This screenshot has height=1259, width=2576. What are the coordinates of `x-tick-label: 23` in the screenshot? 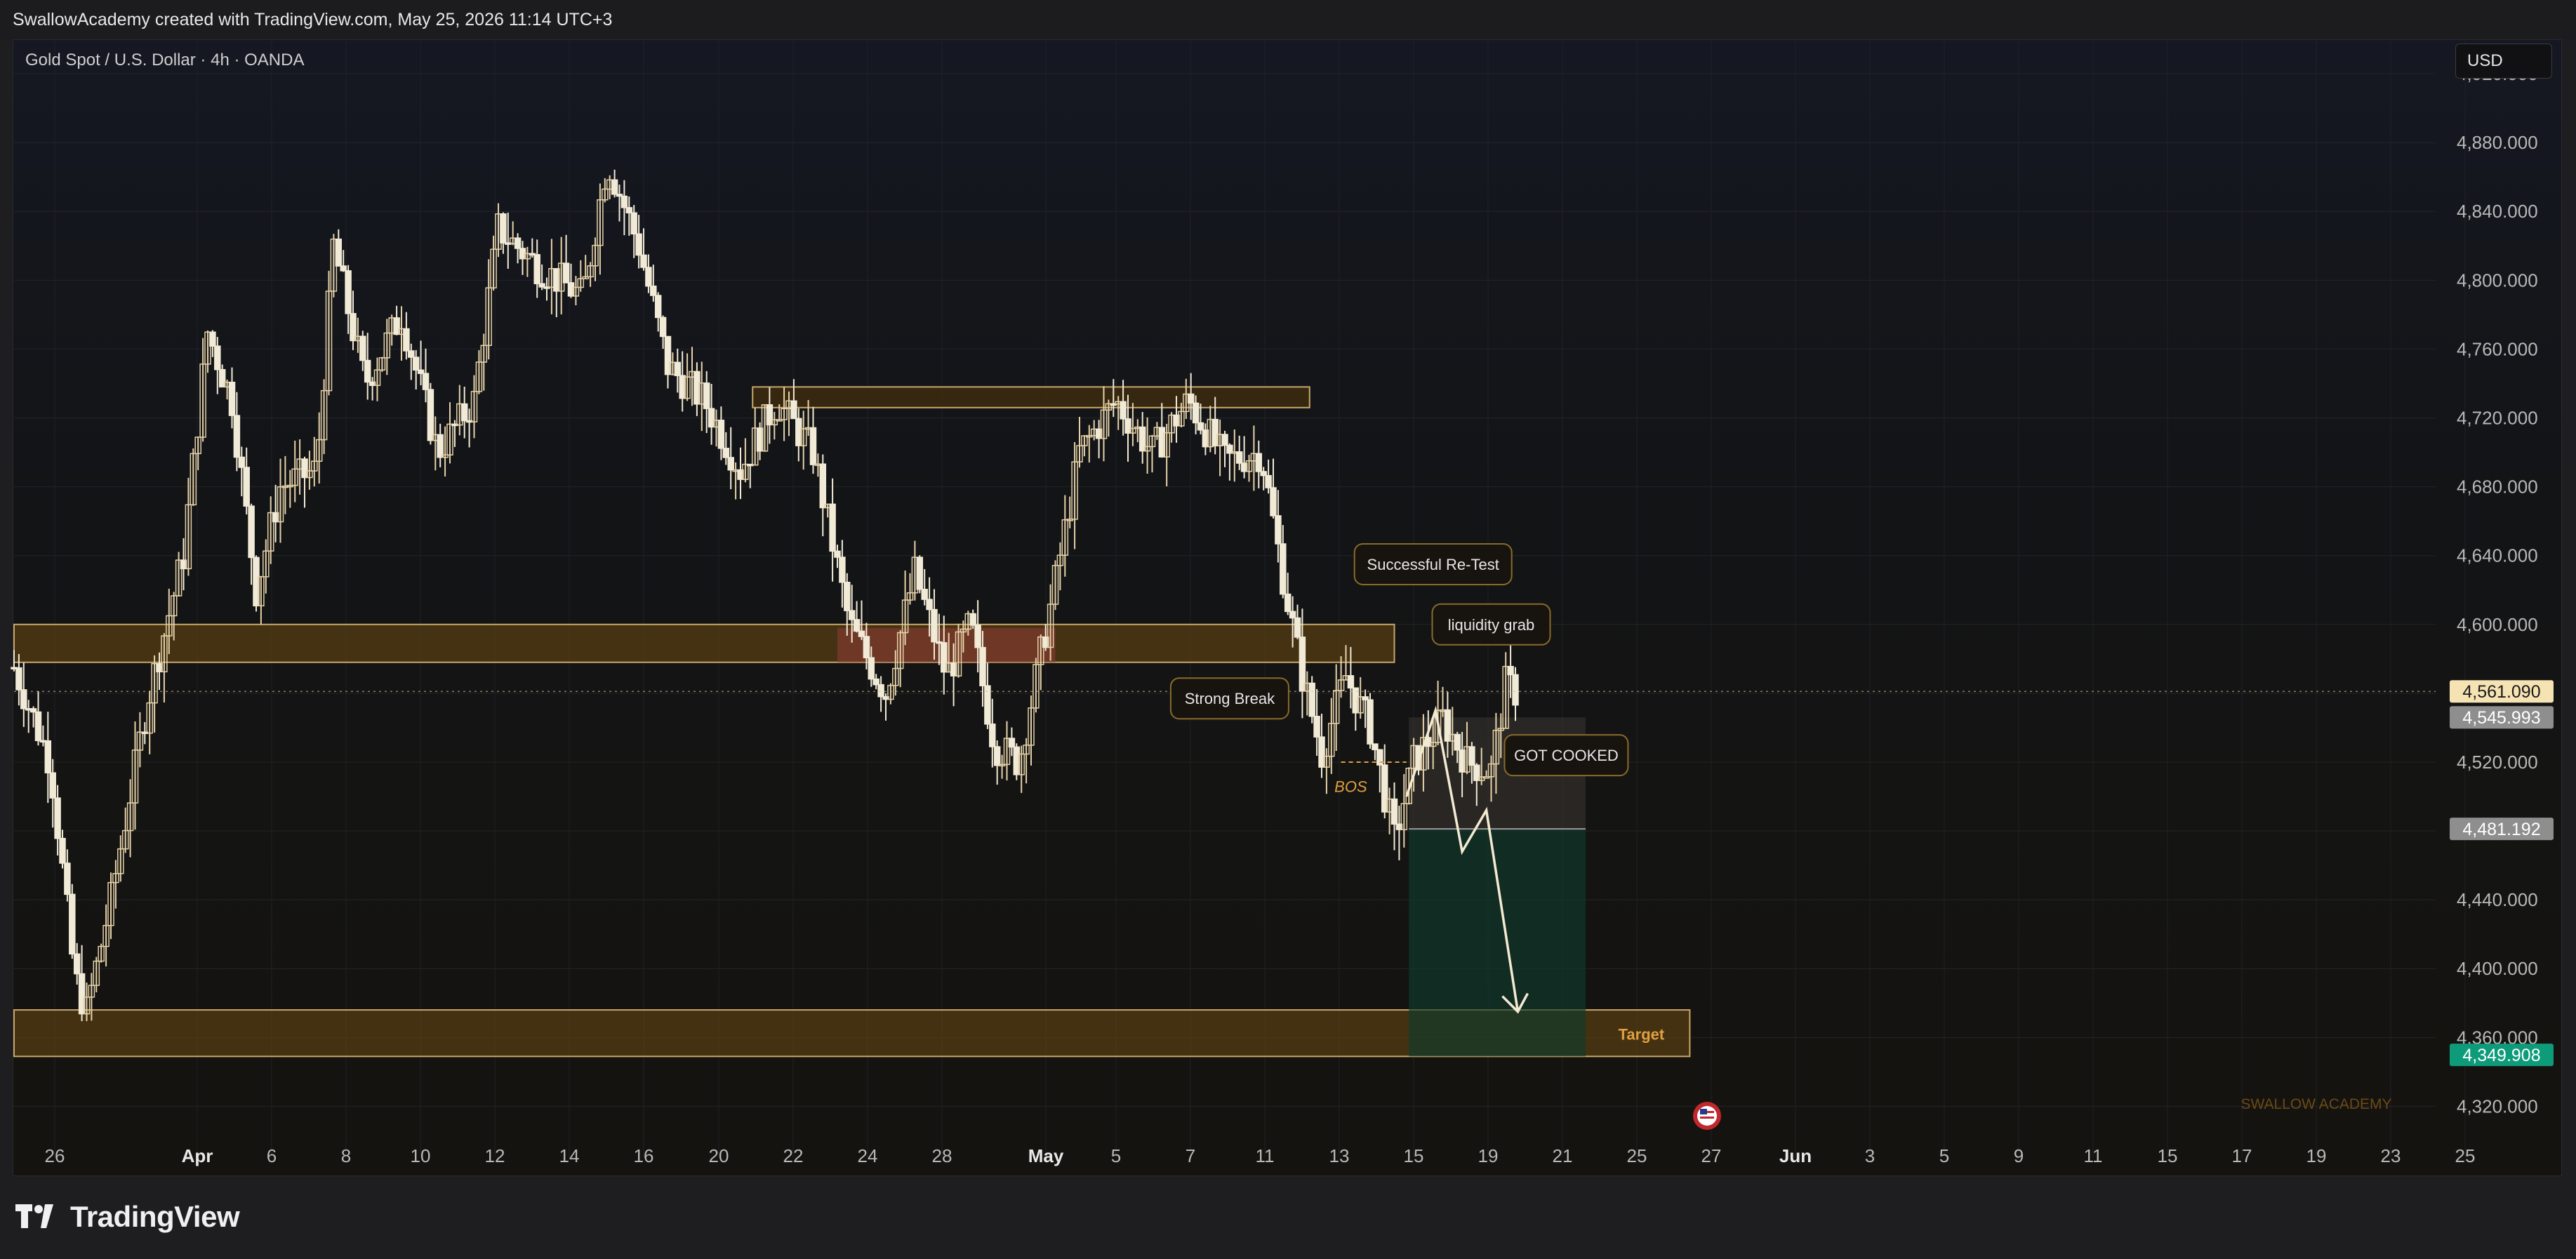 It's located at (2391, 1155).